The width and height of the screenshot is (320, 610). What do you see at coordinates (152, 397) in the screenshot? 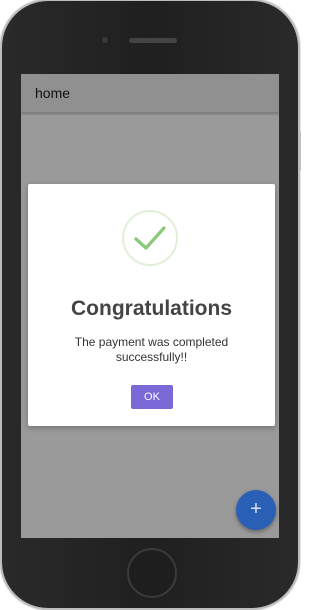
I see `ok-button: OK` at bounding box center [152, 397].